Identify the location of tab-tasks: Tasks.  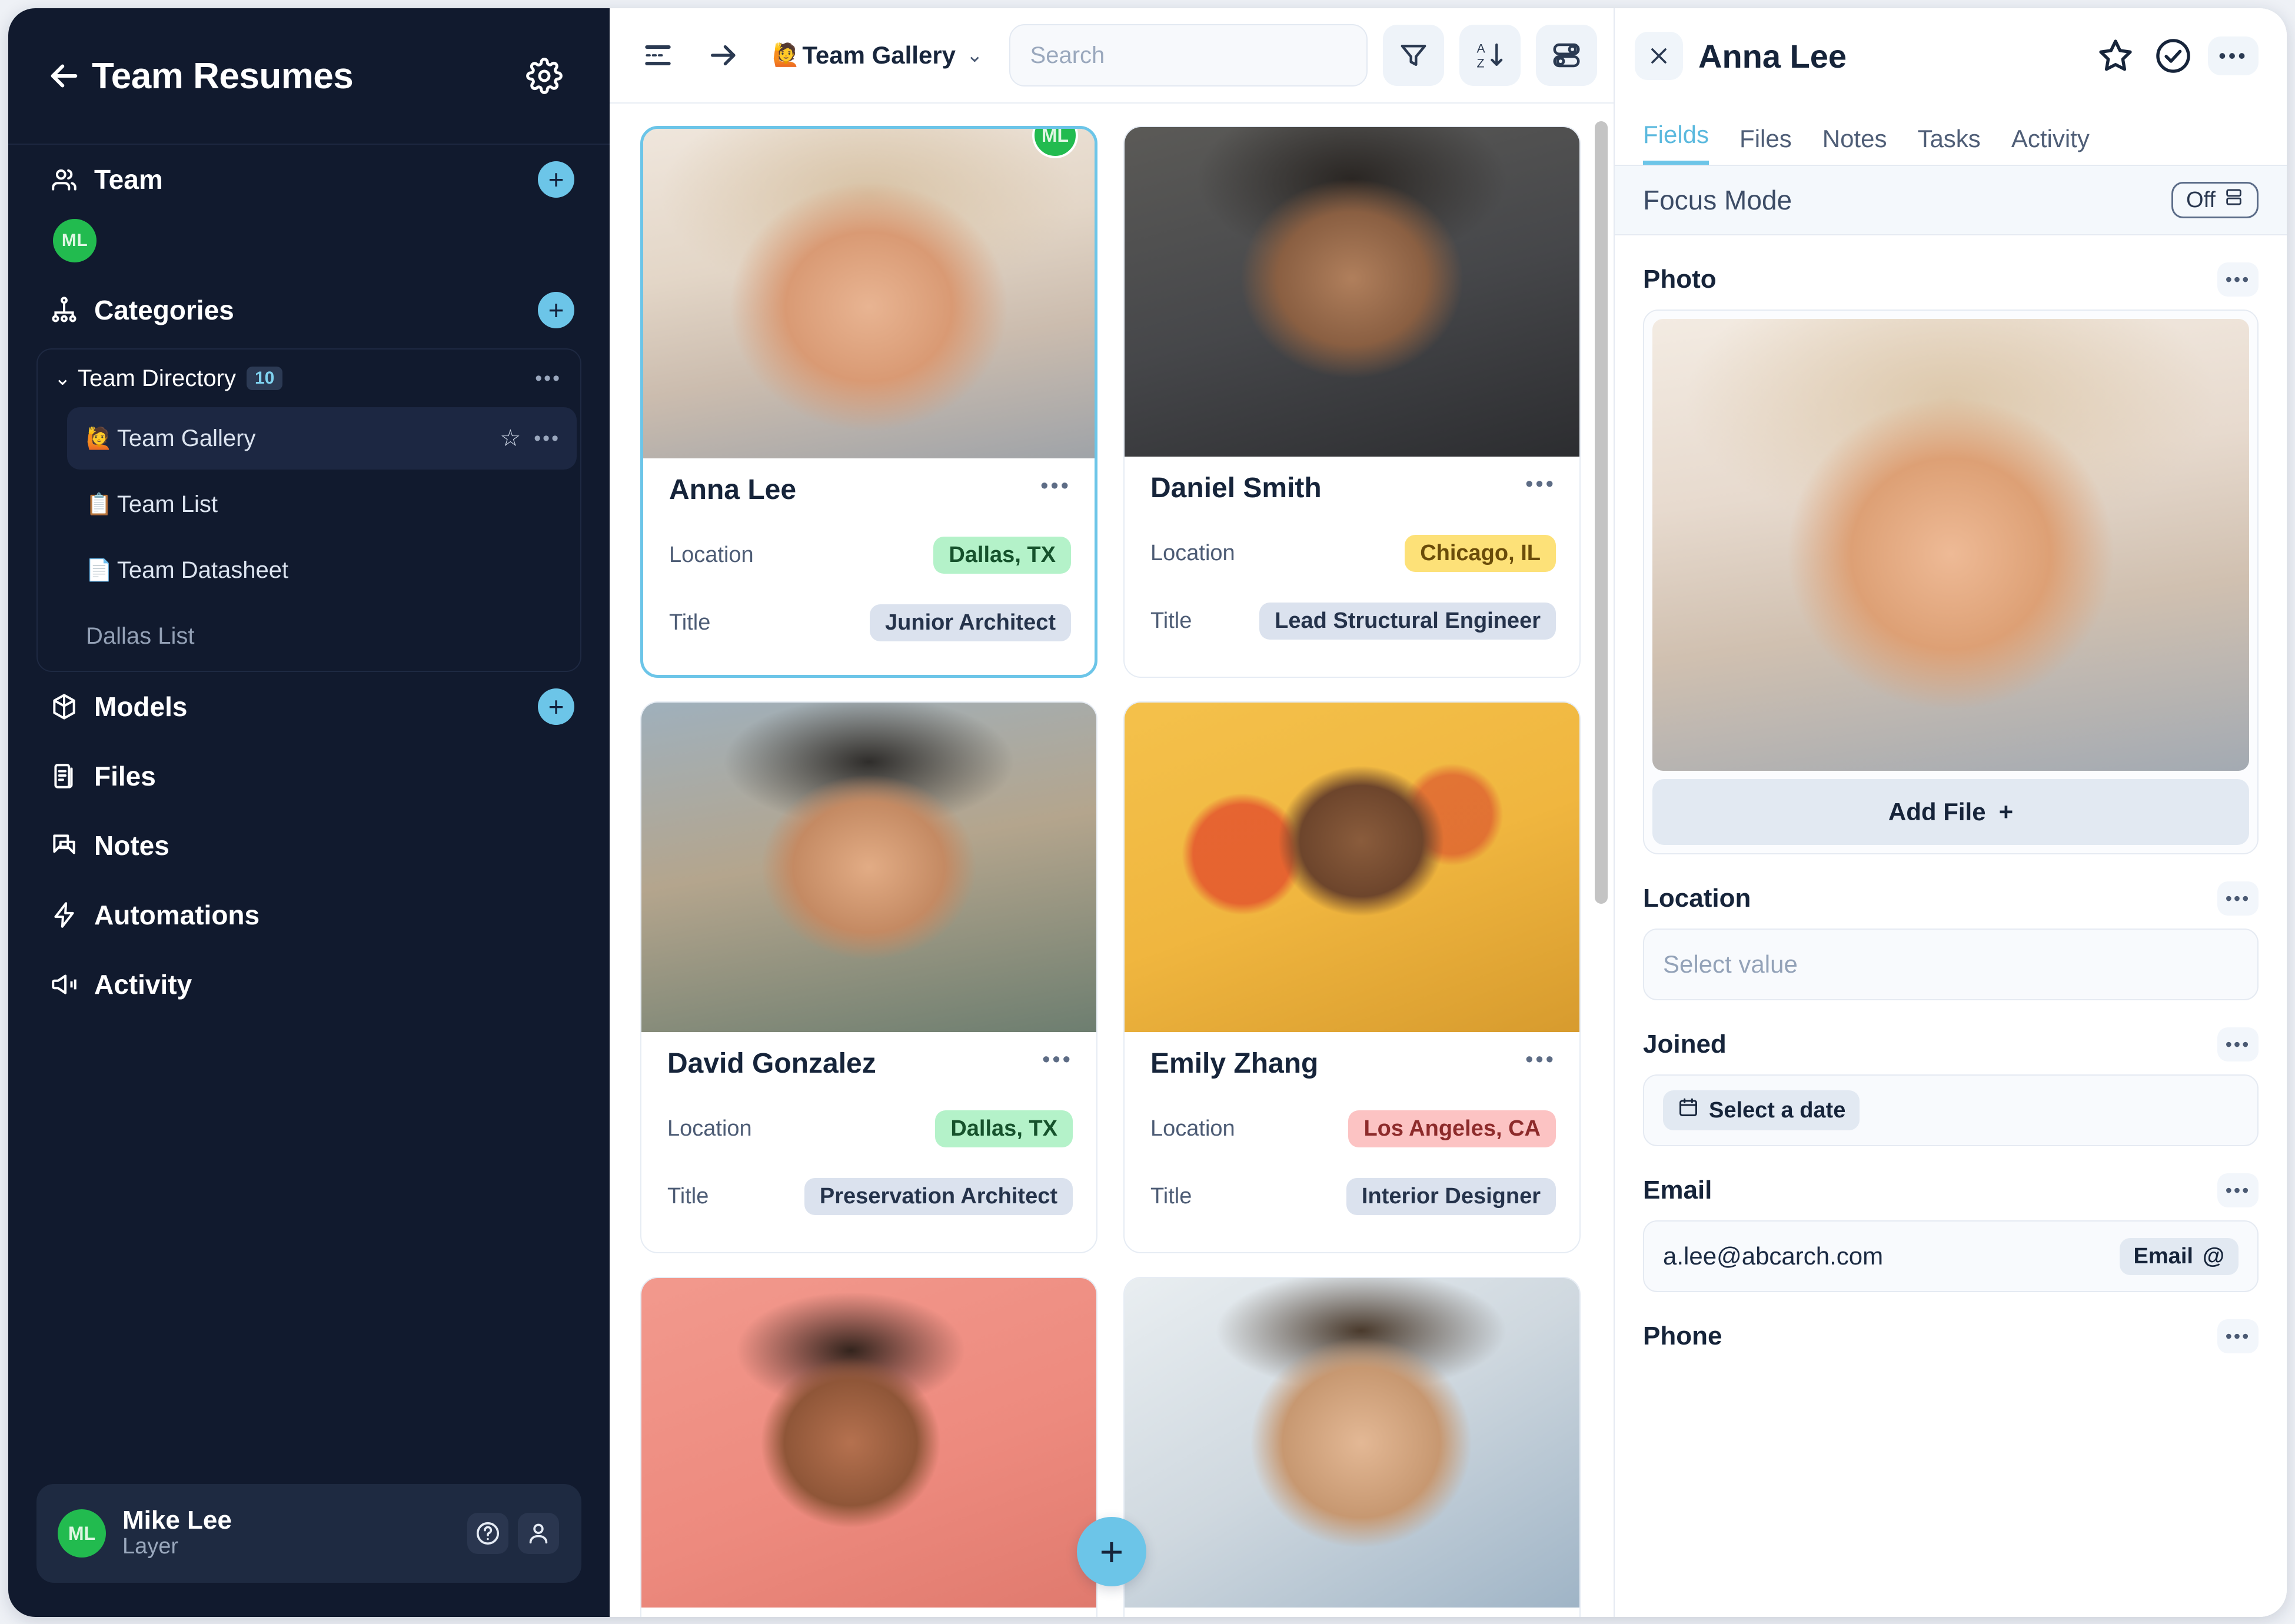
(1948, 145).